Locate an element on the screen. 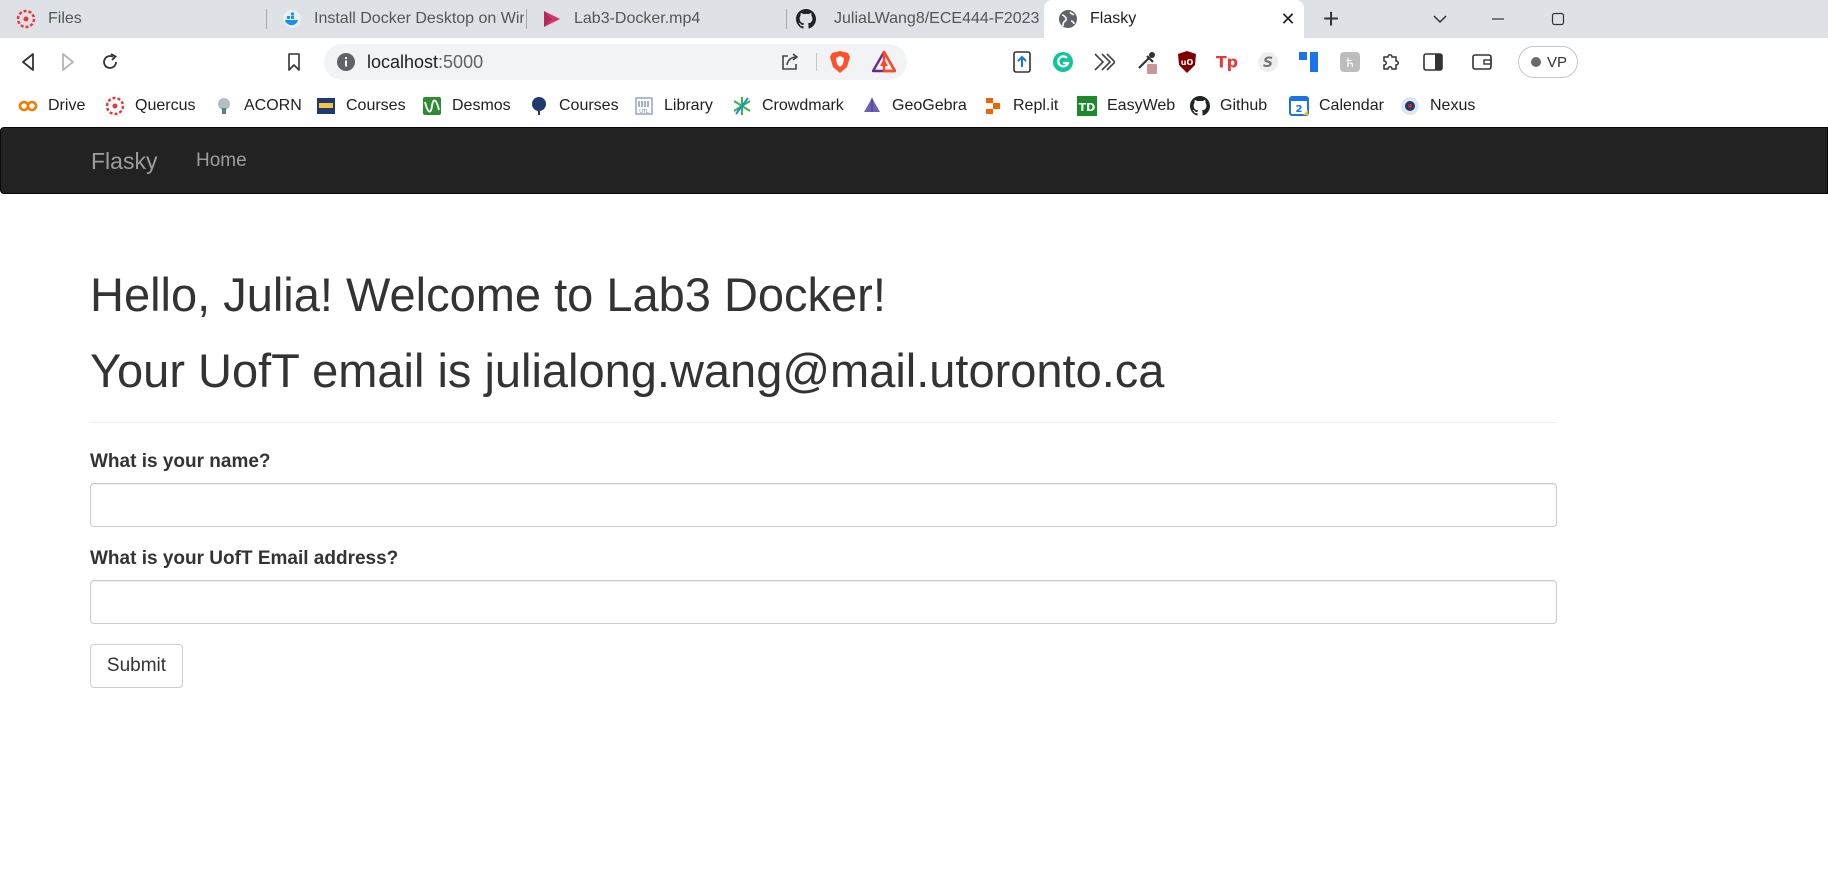 Image resolution: width=1828 pixels, height=885 pixels. maximize-icon is located at coordinates (1558, 19).